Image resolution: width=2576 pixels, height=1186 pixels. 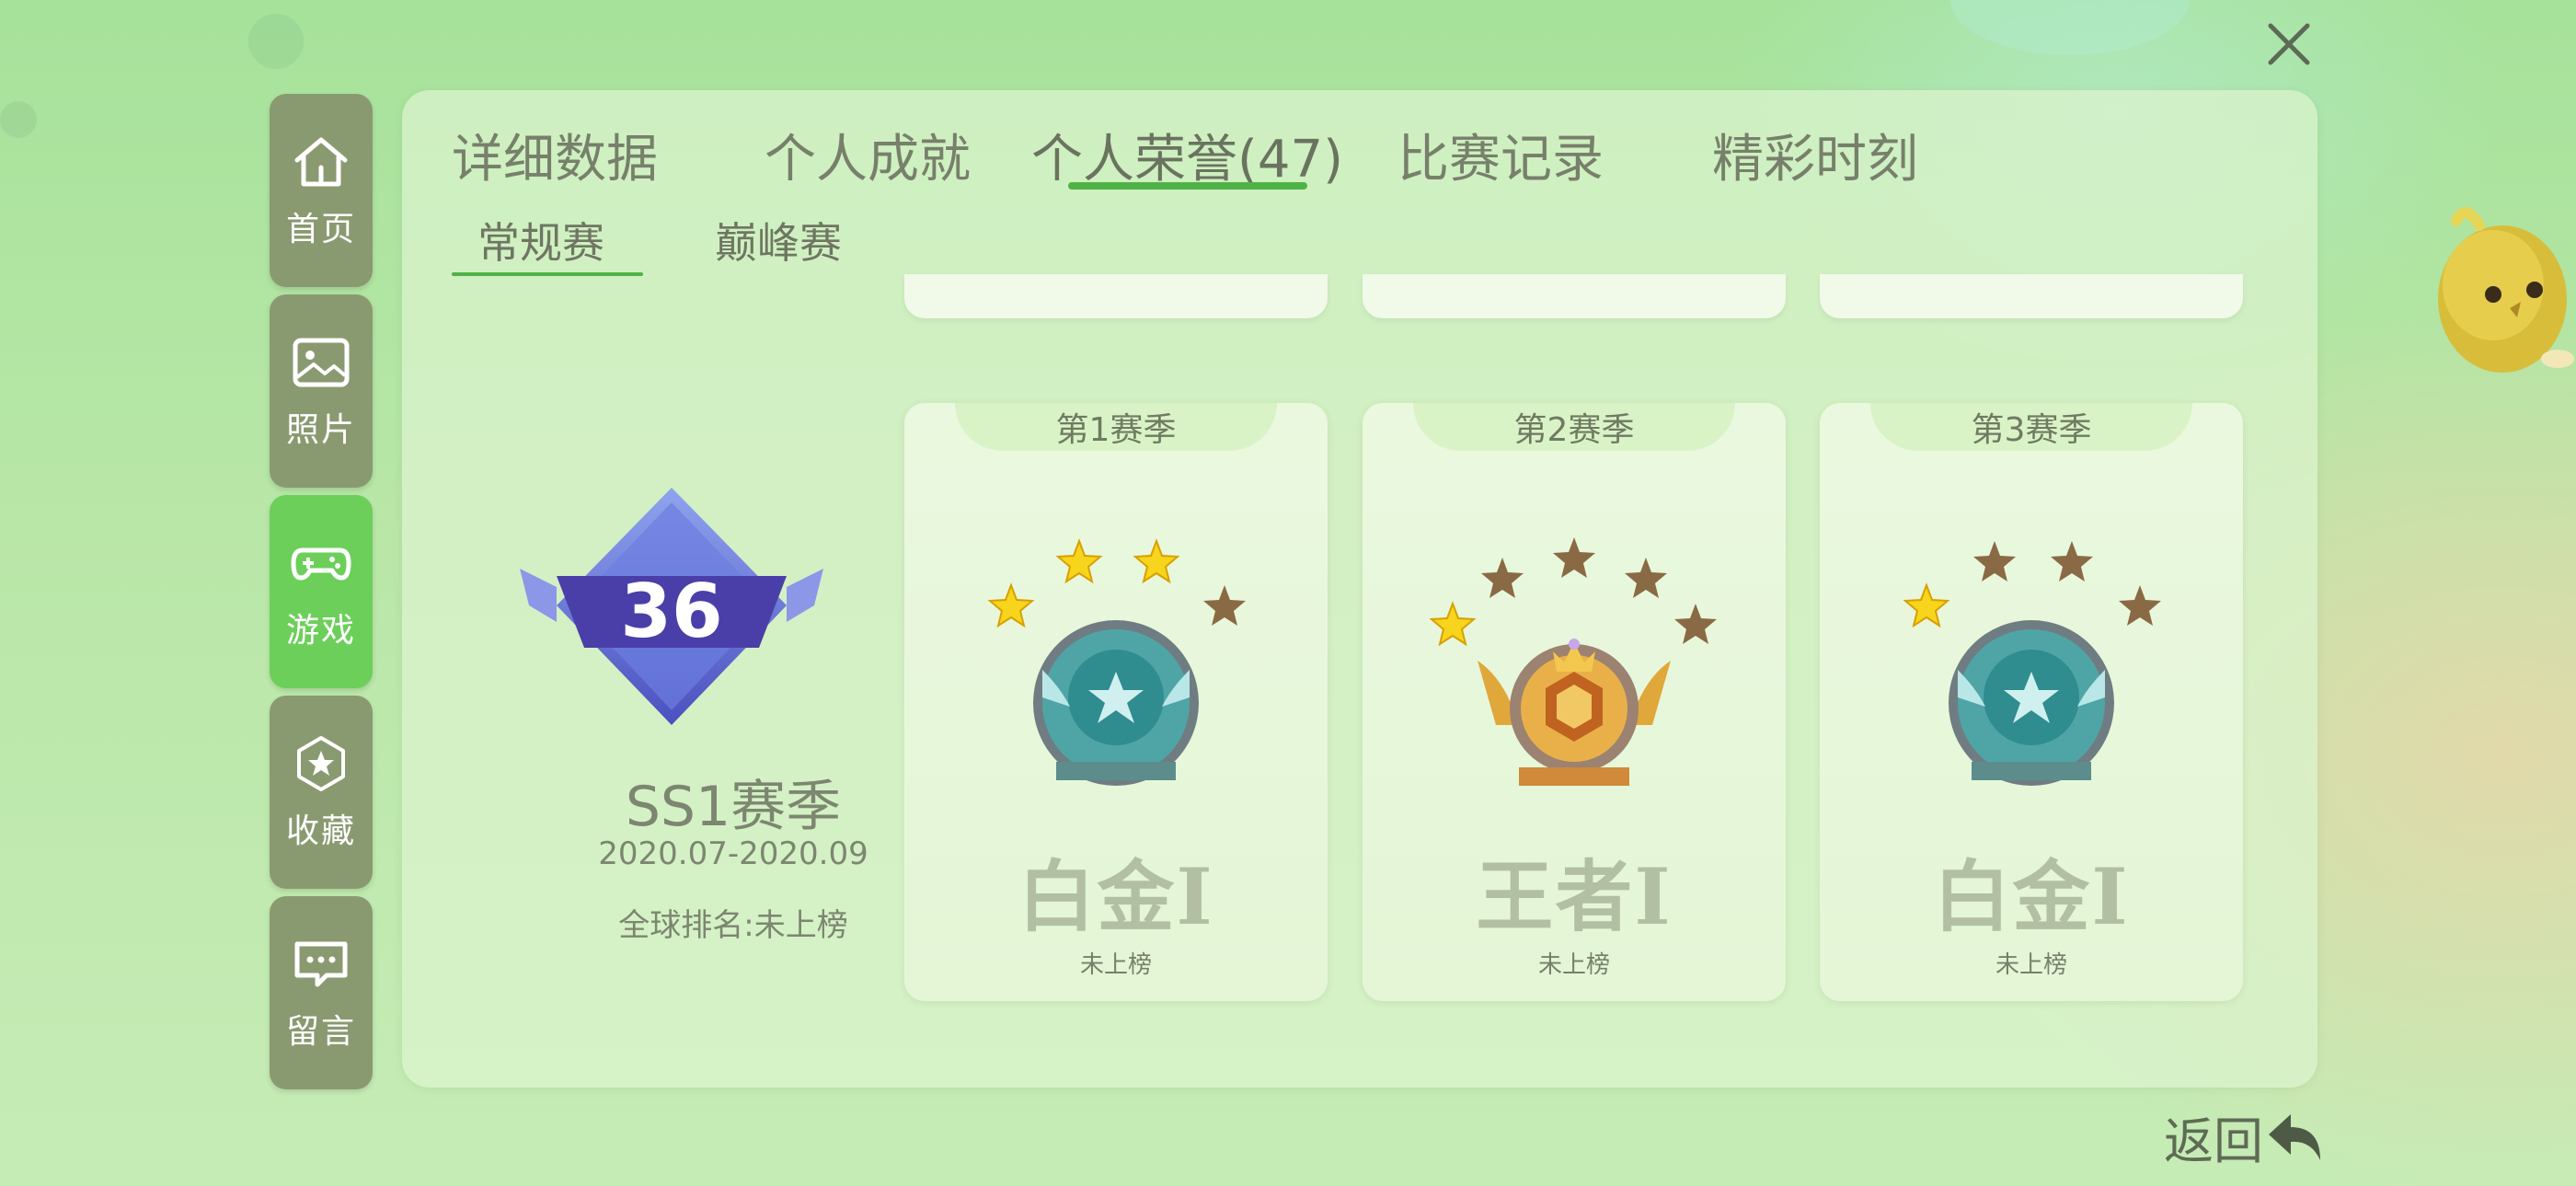 What do you see at coordinates (321, 964) in the screenshot?
I see `message-icon` at bounding box center [321, 964].